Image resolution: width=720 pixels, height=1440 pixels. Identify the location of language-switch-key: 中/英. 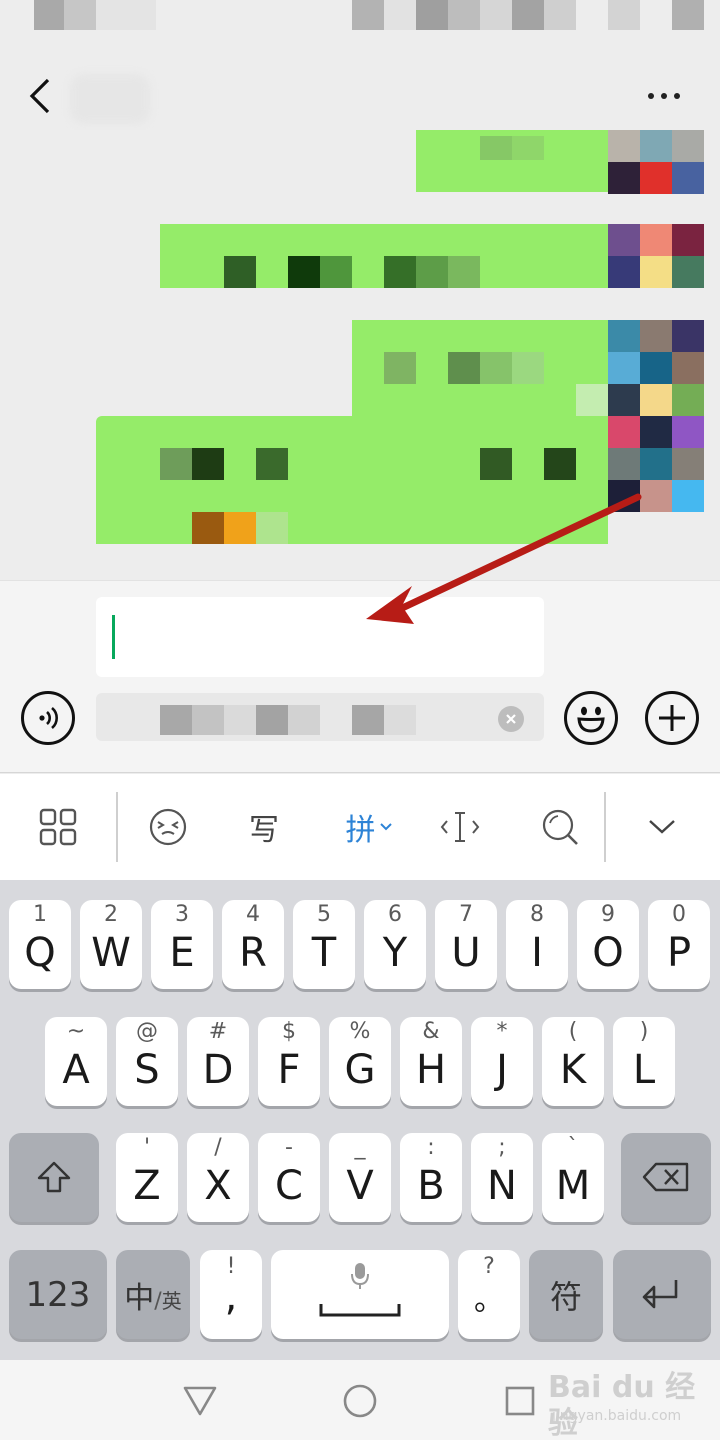
(153, 1294).